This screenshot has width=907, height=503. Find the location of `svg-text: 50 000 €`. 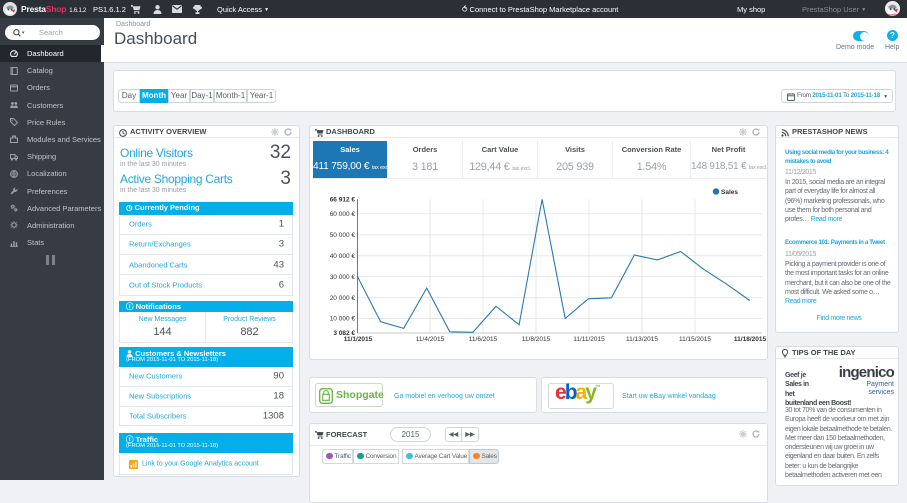

svg-text: 50 000 € is located at coordinates (343, 235).